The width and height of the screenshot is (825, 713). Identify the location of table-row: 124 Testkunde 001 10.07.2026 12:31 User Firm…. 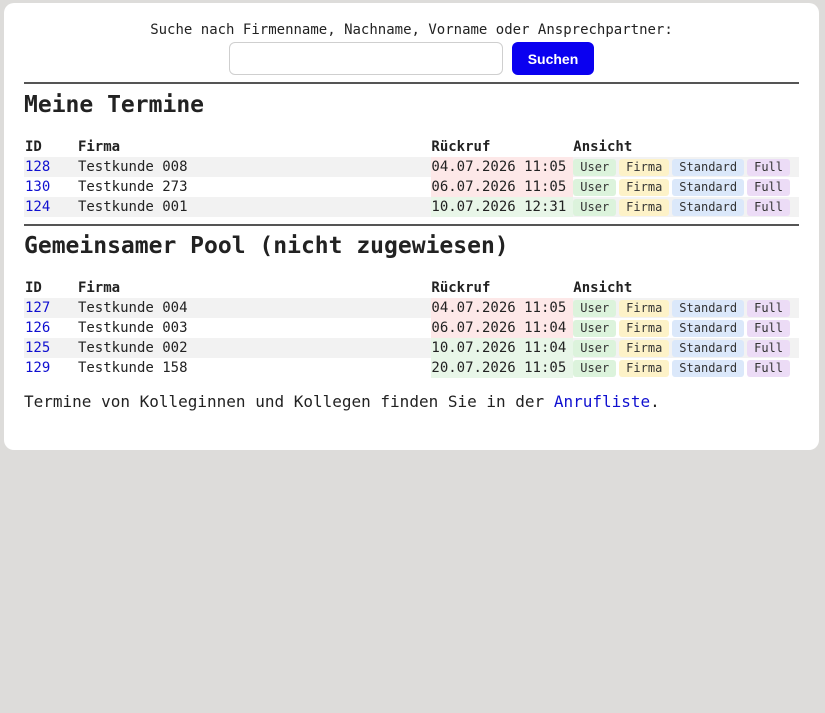
(411, 207).